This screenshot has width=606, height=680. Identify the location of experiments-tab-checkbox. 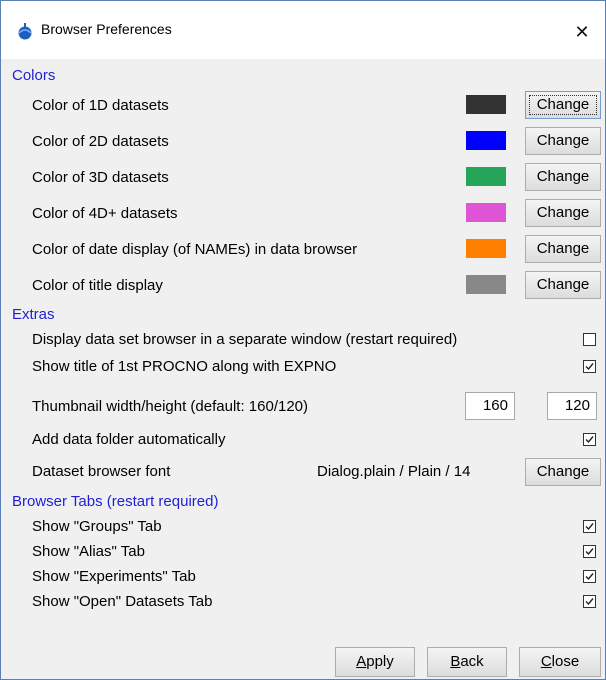
(589, 576).